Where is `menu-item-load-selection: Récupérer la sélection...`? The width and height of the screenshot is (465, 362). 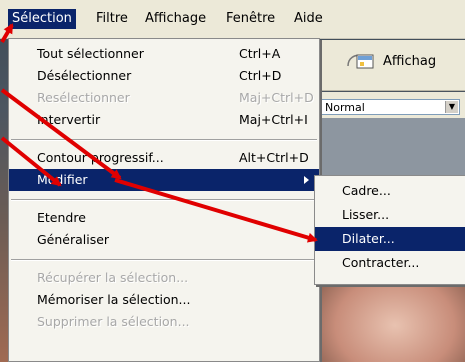 menu-item-load-selection: Récupérer la sélection... is located at coordinates (164, 278).